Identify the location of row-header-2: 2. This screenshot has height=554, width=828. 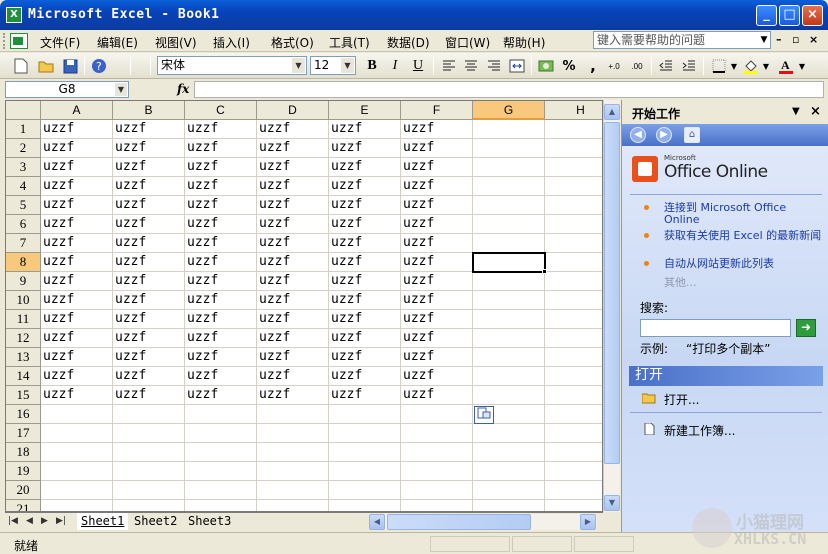
(23, 148).